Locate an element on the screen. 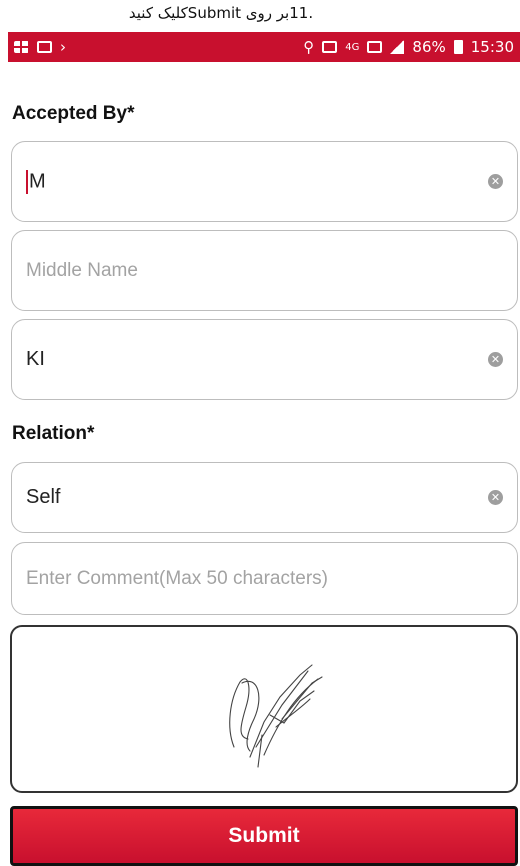 The height and width of the screenshot is (866, 520). clock: 15:30 is located at coordinates (492, 47).